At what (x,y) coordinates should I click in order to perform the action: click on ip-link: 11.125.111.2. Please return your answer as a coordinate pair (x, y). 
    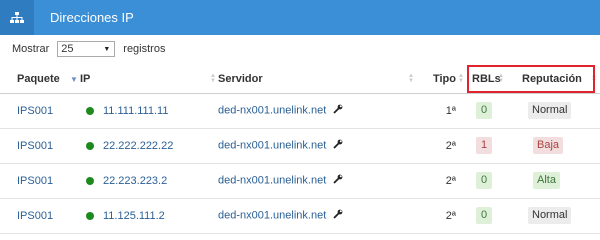
    Looking at the image, I should click on (134, 216).